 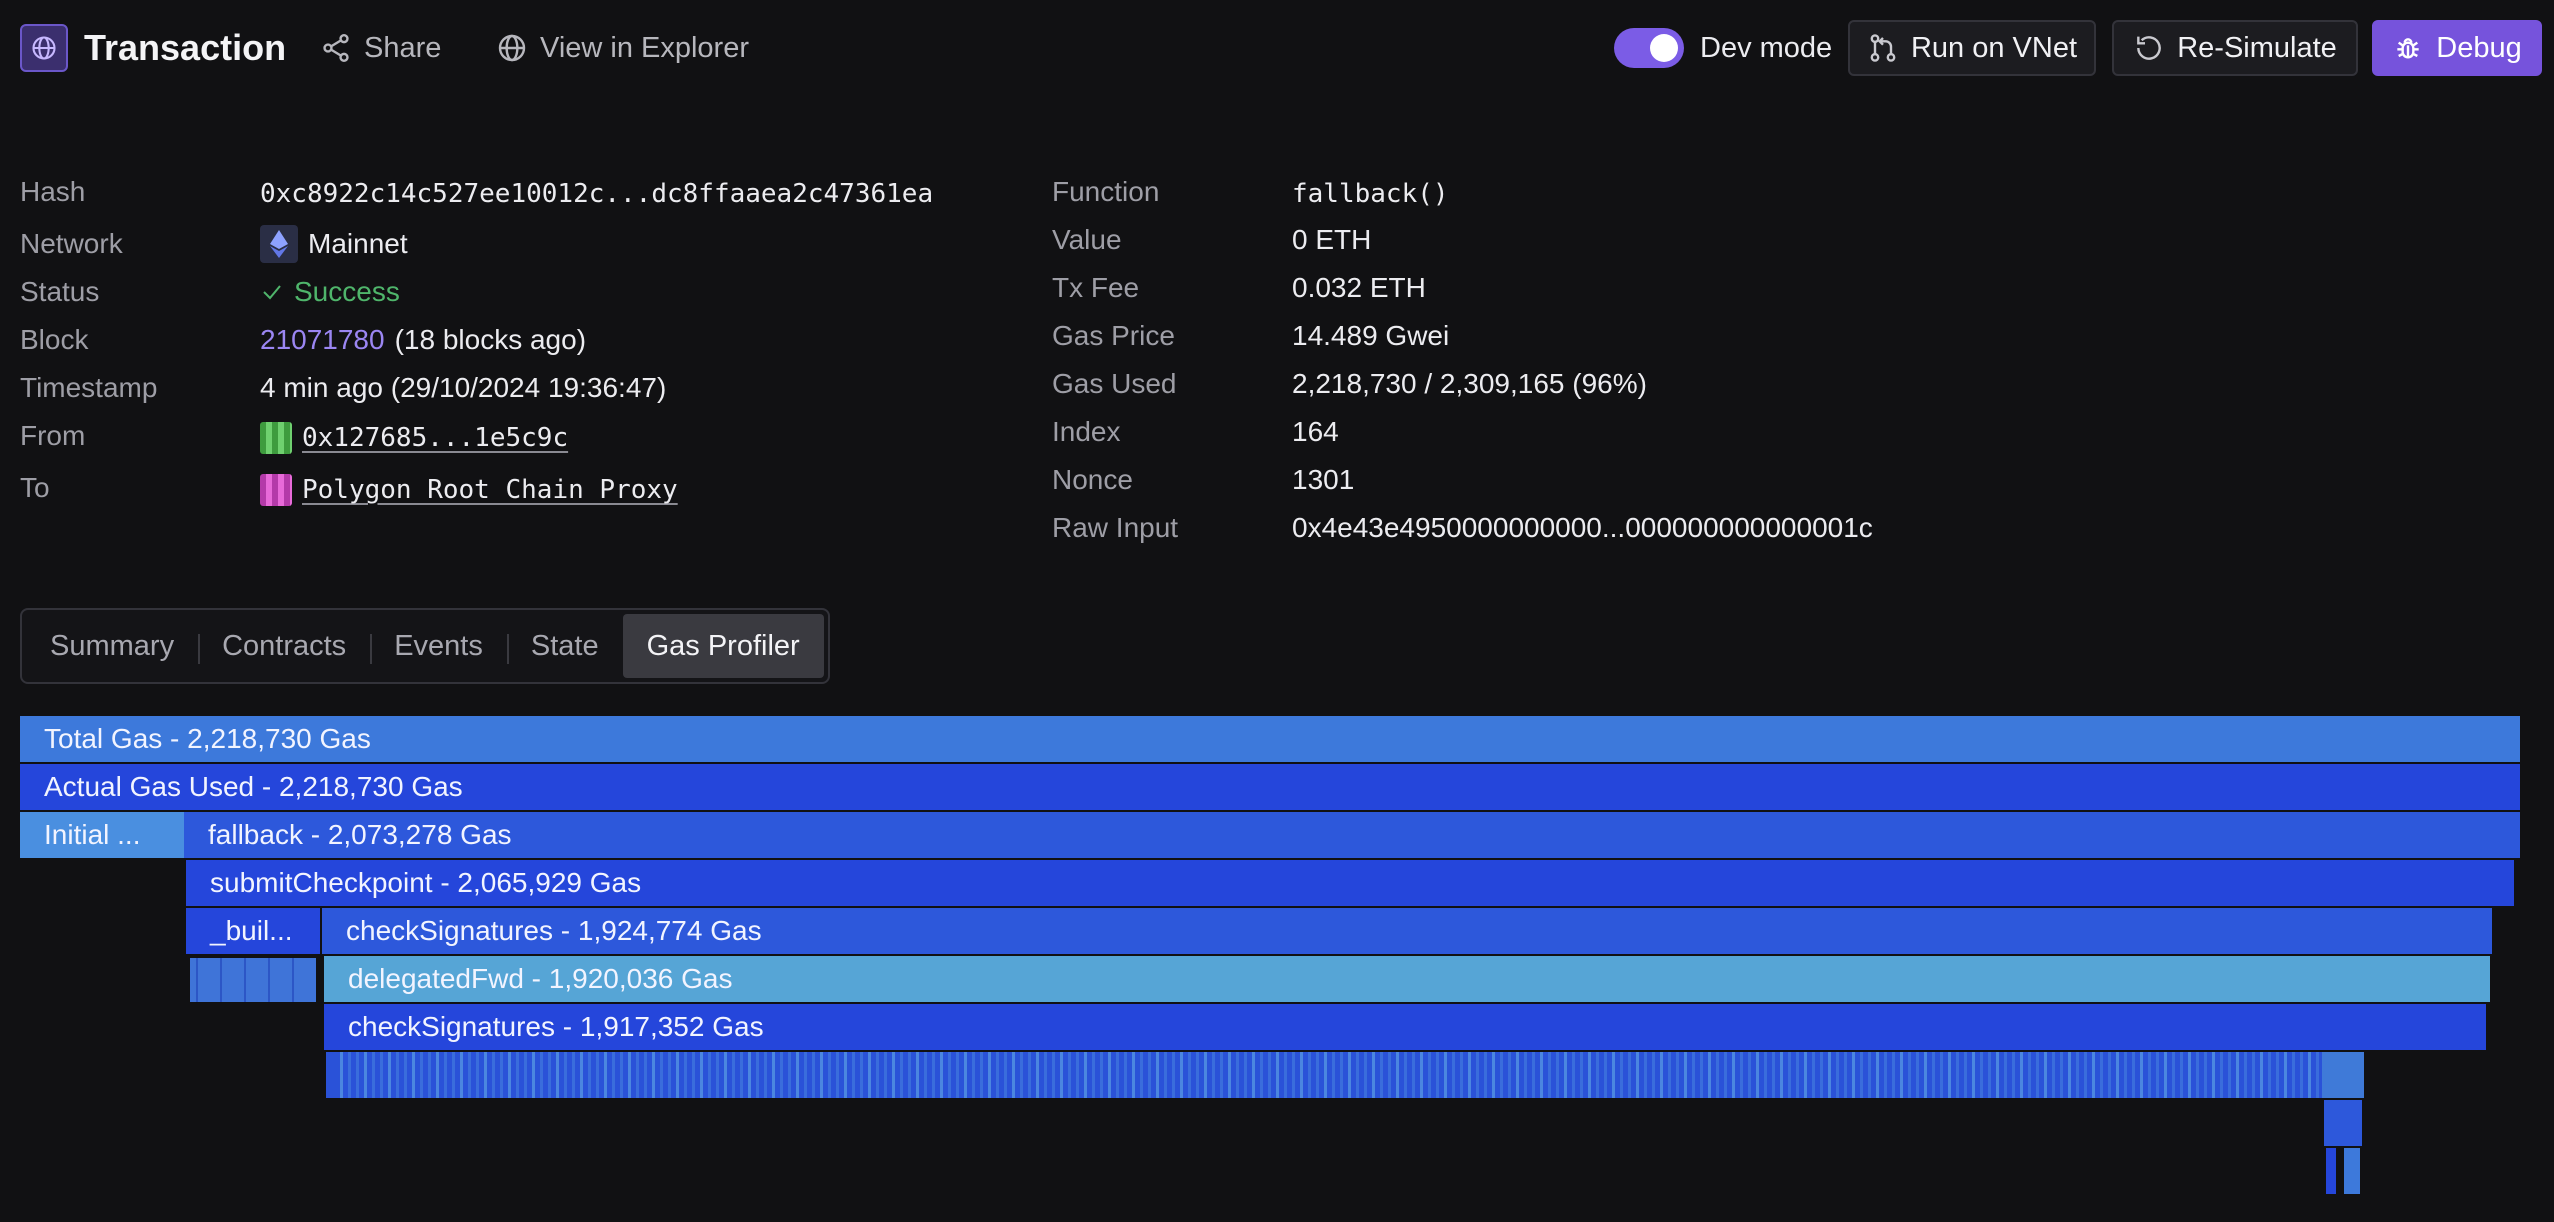 I want to click on flame-frame-divider, so click(x=245, y=980).